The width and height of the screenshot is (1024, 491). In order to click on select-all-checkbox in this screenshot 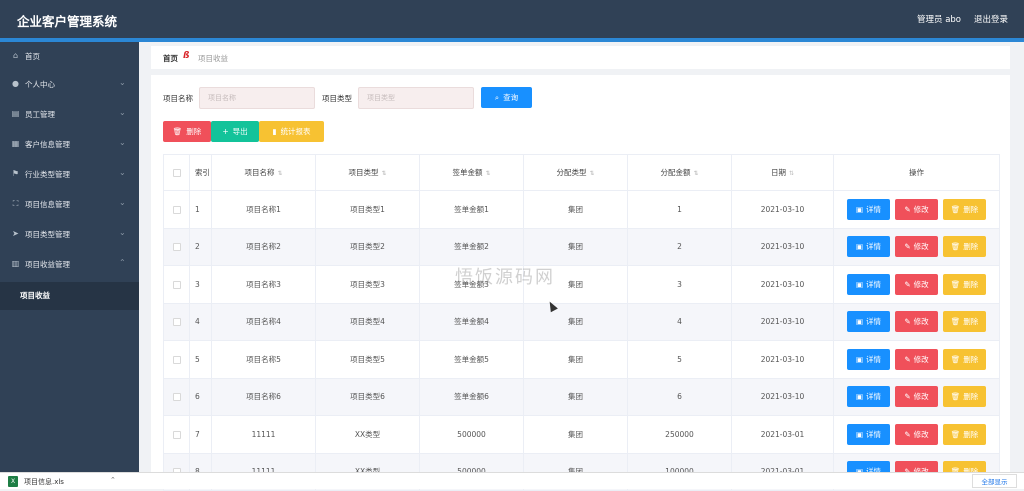, I will do `click(176, 173)`.